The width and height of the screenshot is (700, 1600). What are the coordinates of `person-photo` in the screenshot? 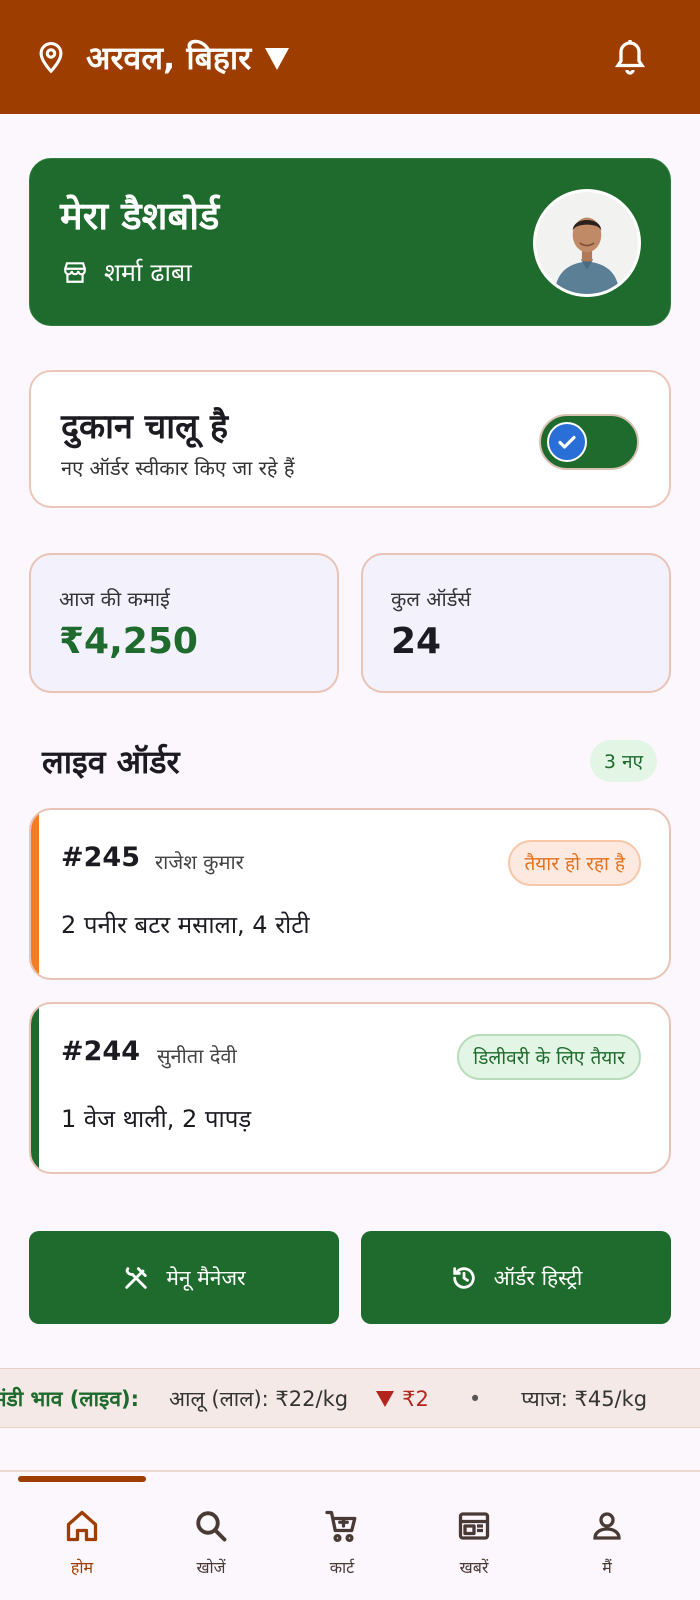 It's located at (587, 243).